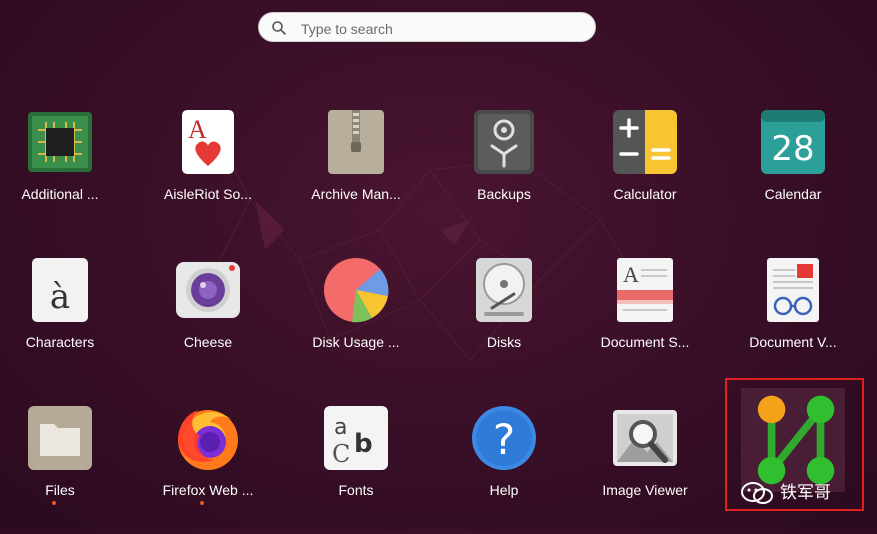 The image size is (877, 534). What do you see at coordinates (208, 142) in the screenshot?
I see `playing-card-icon: A` at bounding box center [208, 142].